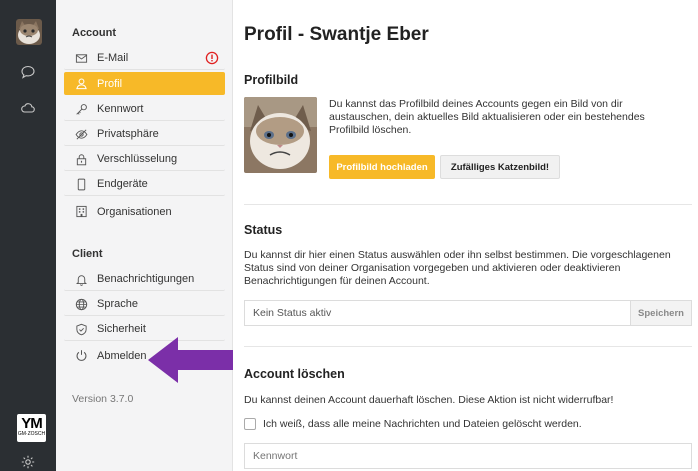 The image size is (698, 471). I want to click on password-field, so click(468, 456).